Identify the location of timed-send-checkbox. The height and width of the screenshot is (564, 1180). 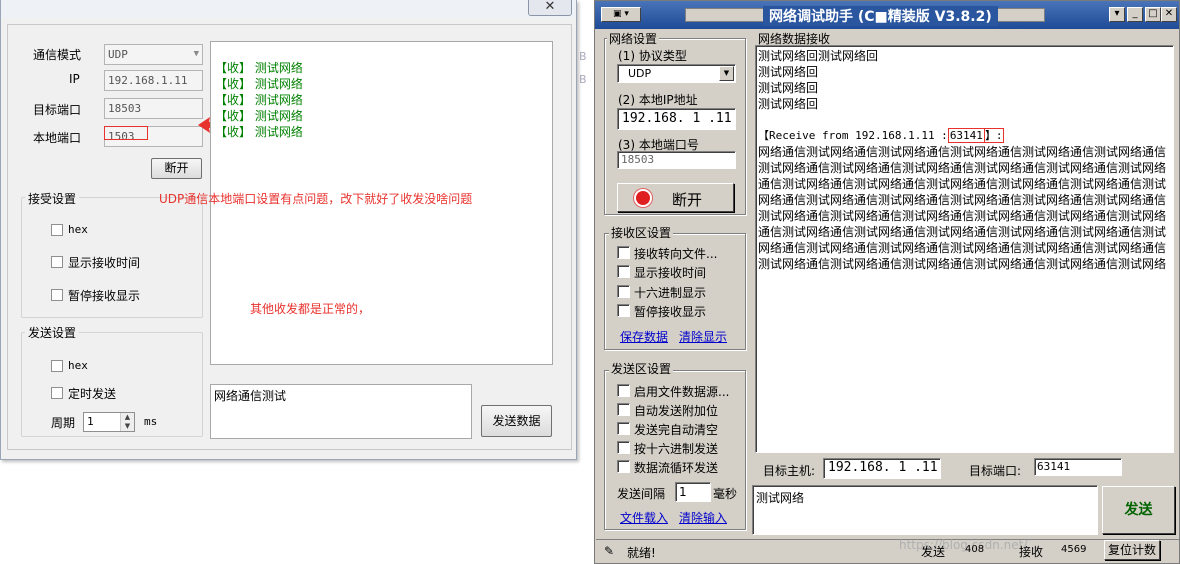
(57, 393).